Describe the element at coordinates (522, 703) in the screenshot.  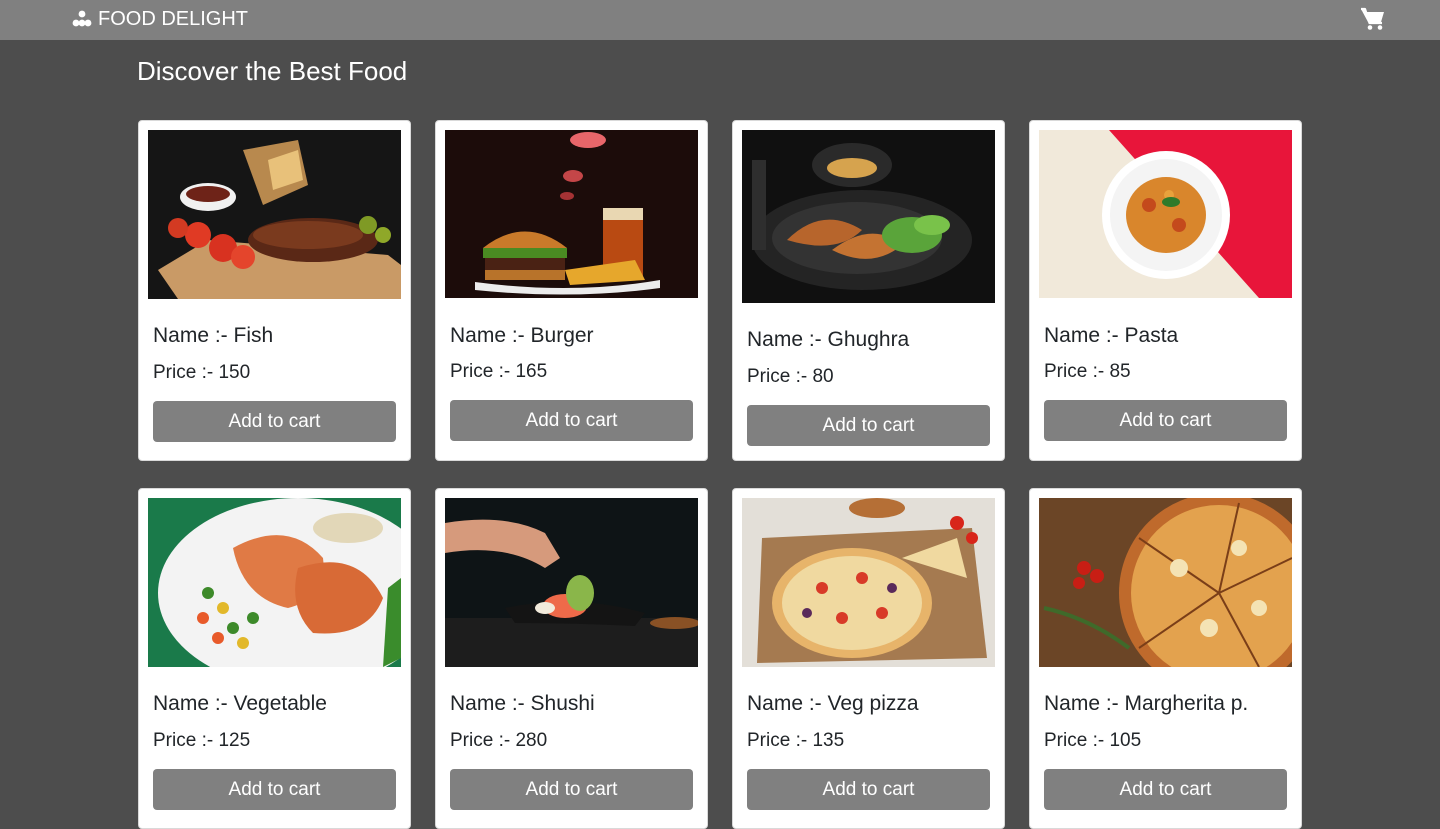
I see `product-name: Name :- Shushi` at that location.